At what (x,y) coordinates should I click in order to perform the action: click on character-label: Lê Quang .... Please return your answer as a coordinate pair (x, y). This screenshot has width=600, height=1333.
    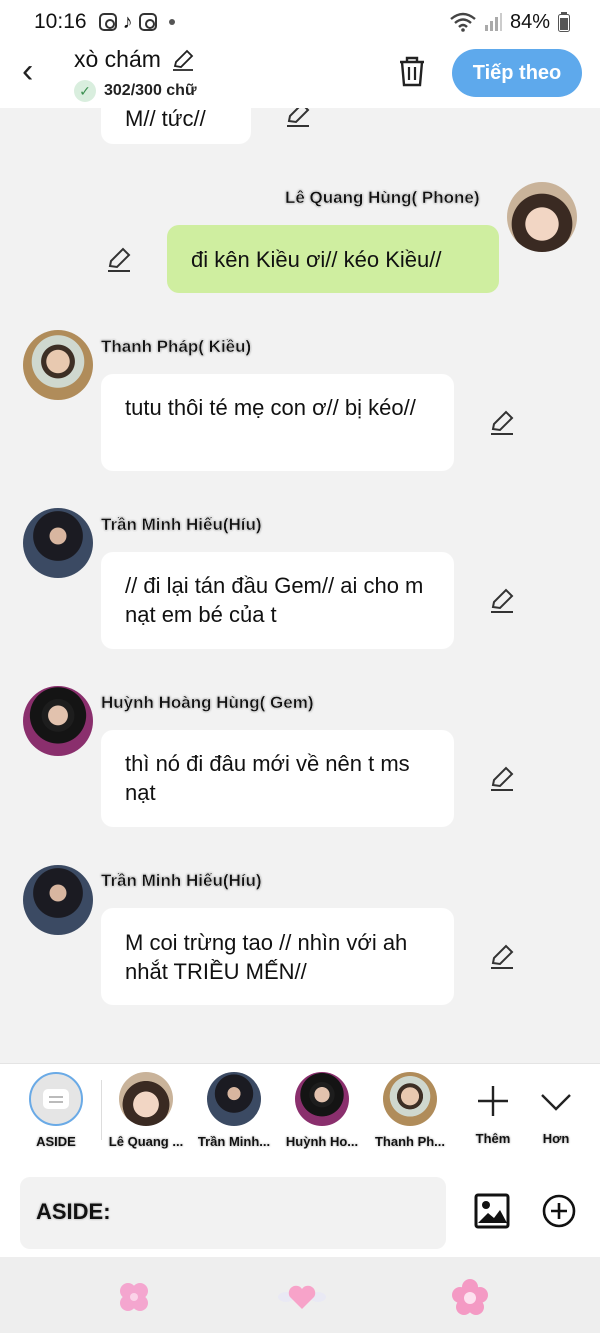
    Looking at the image, I should click on (146, 1141).